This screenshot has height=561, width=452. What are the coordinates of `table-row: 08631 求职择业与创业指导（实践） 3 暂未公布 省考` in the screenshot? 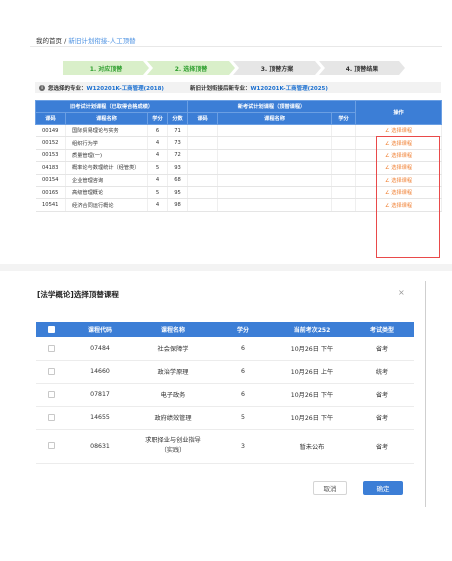 It's located at (225, 446).